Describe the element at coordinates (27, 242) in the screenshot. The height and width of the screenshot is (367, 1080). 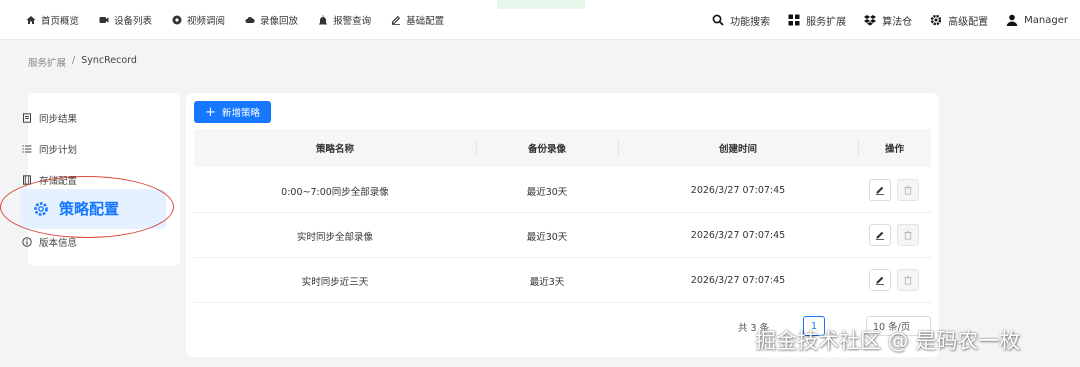
I see `info-icon` at that location.